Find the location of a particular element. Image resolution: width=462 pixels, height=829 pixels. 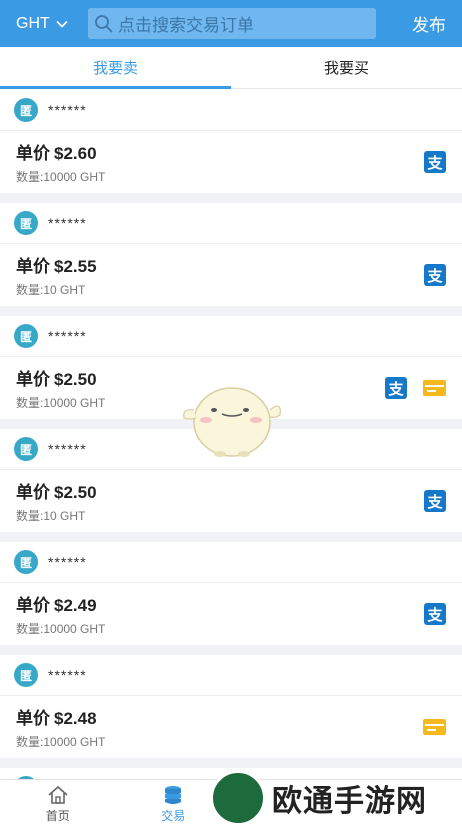

order-card: 匿 ****** 单价 $2.50 数量:10 GHT 支 is located at coordinates (231, 480).